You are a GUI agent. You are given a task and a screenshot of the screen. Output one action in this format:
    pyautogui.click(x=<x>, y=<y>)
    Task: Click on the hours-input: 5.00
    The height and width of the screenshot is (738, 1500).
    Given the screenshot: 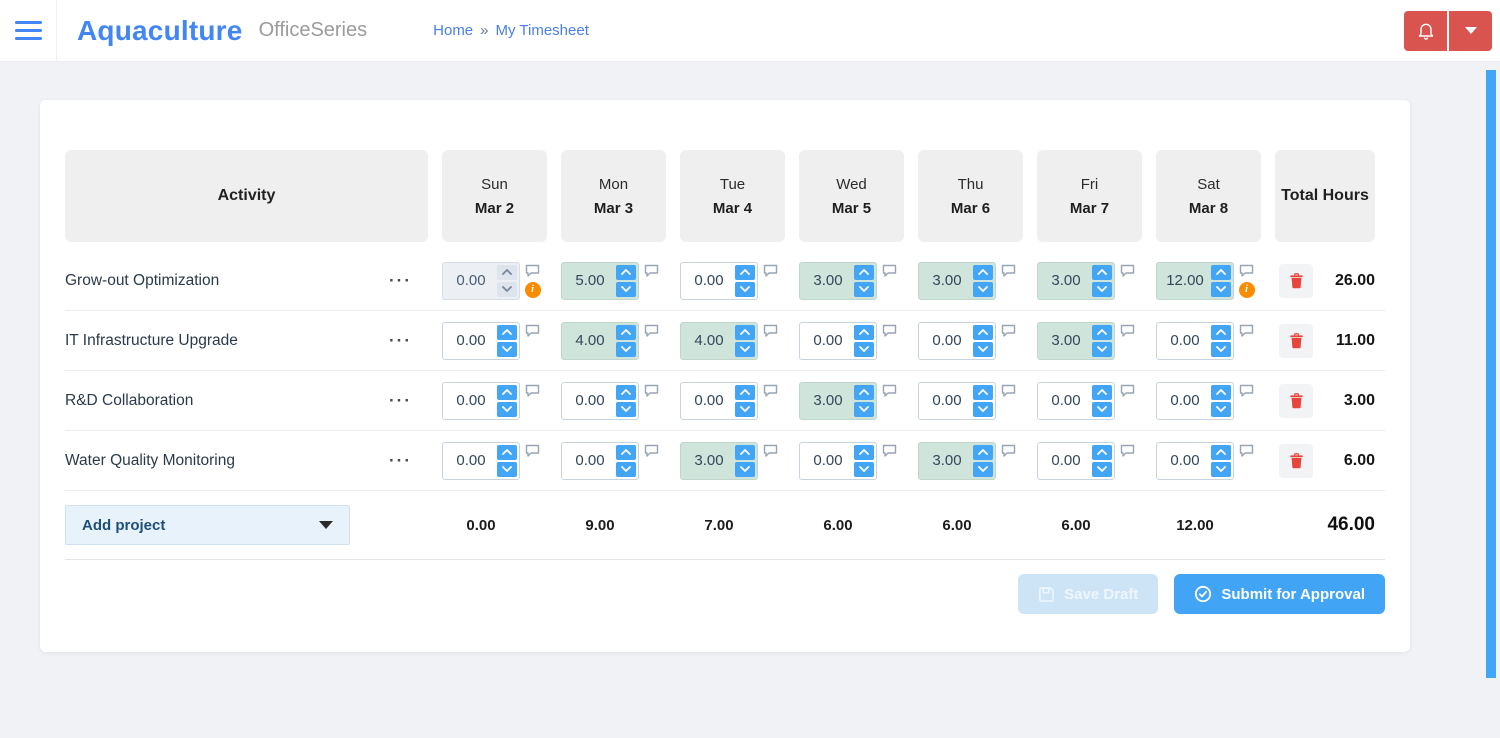 What is the action you would take?
    pyautogui.click(x=600, y=280)
    